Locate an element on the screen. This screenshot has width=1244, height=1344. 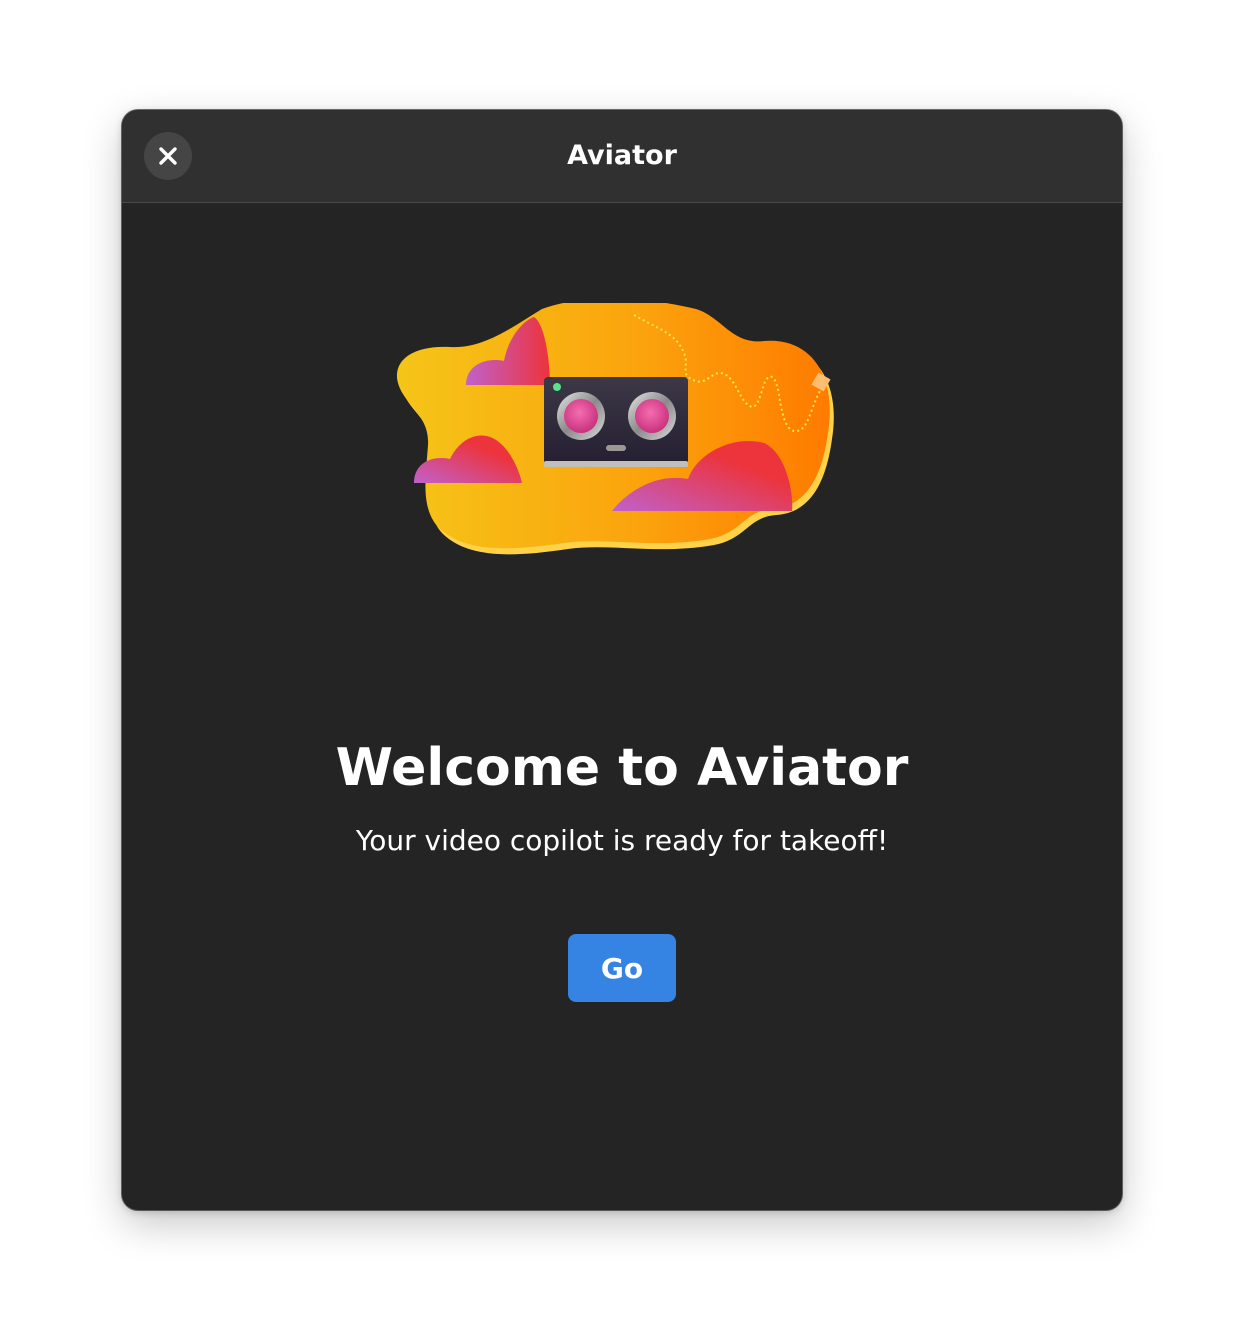
window-title: Aviator is located at coordinates (622, 155).